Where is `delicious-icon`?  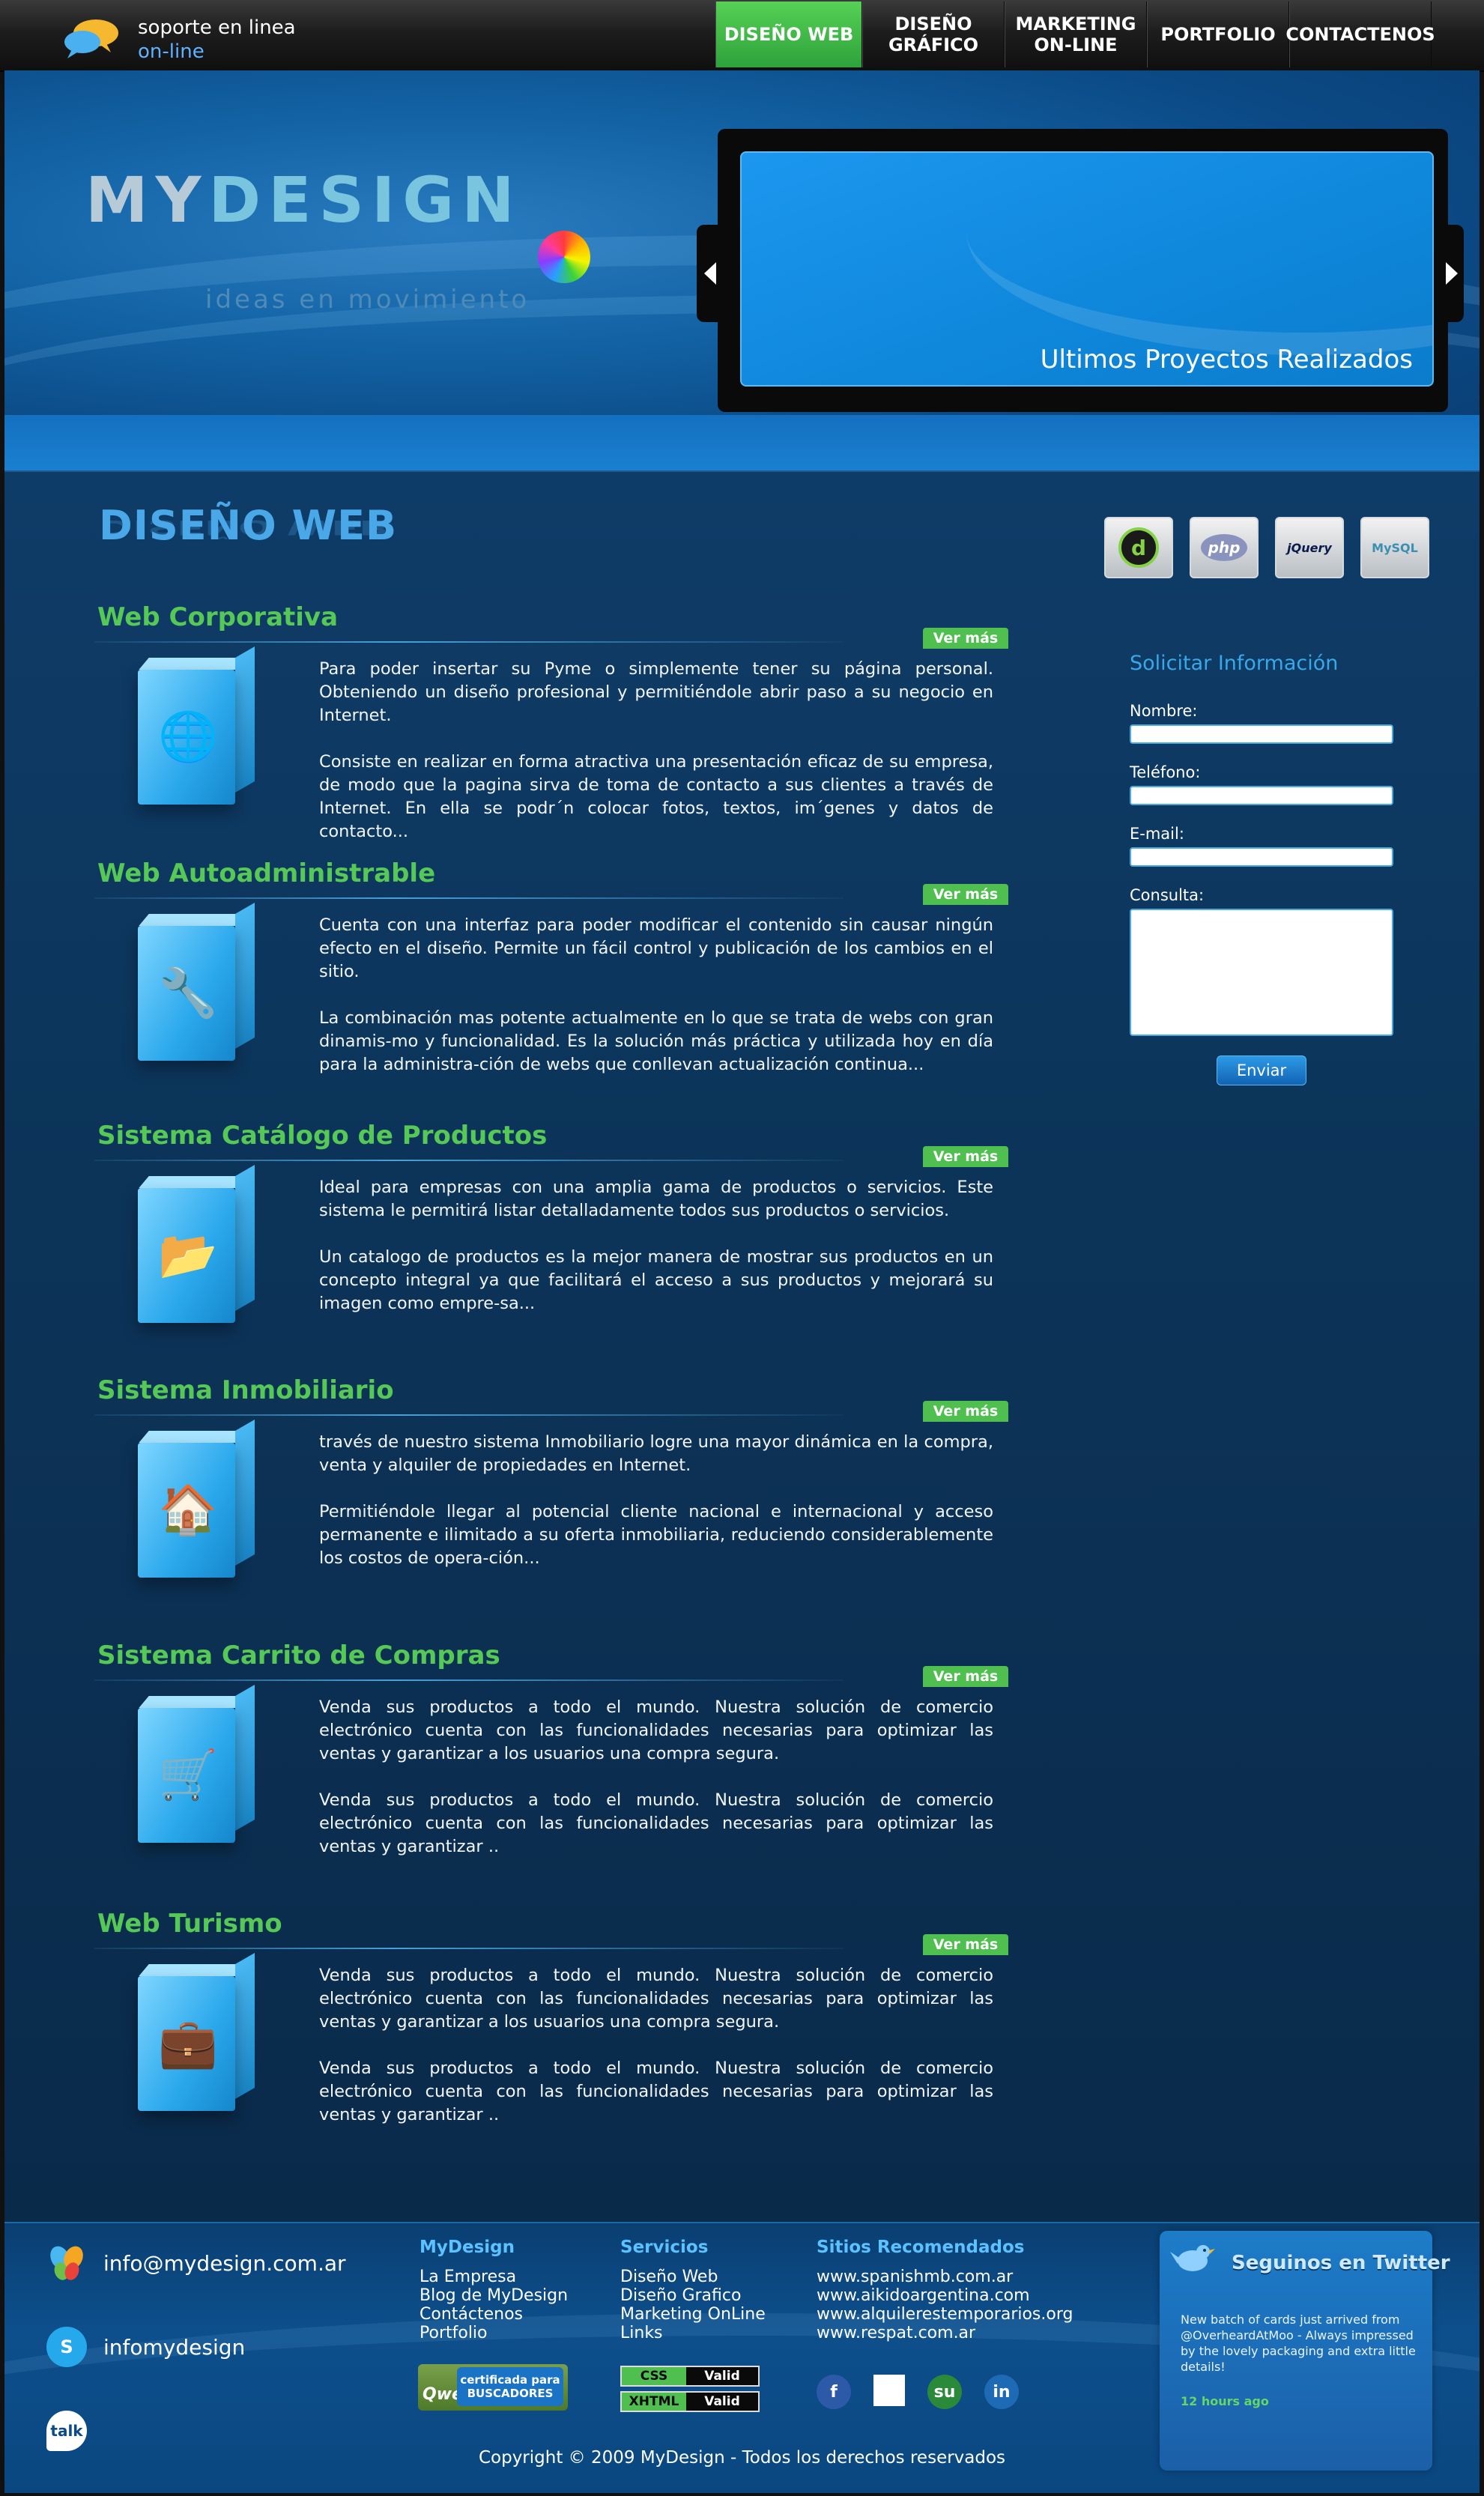 delicious-icon is located at coordinates (889, 2390).